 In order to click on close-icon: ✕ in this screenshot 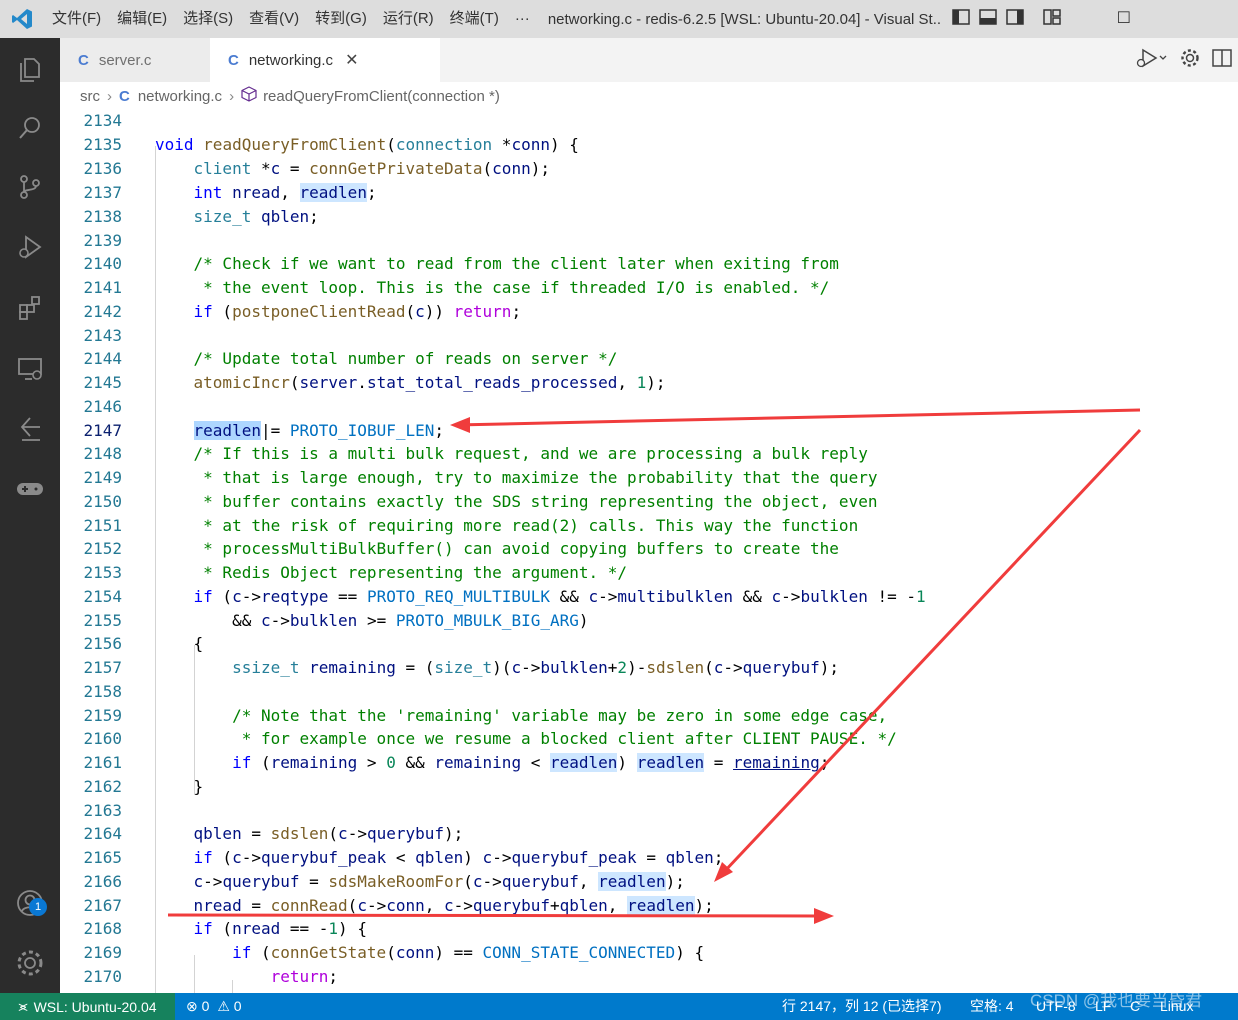, I will do `click(351, 60)`.